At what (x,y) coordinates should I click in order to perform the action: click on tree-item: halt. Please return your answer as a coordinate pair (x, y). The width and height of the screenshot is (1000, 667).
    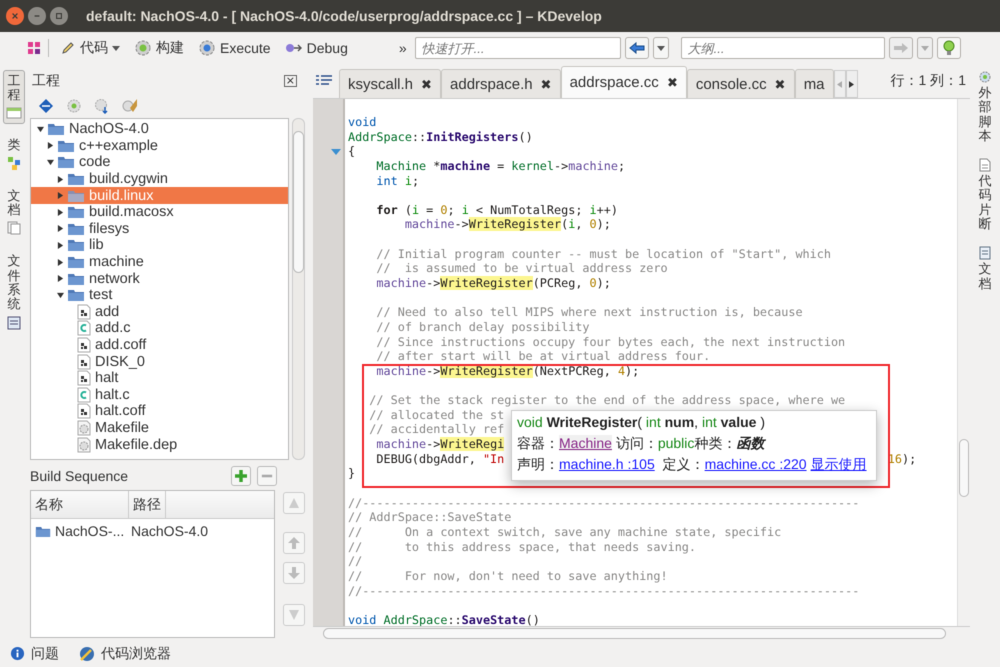
    Looking at the image, I should click on (159, 378).